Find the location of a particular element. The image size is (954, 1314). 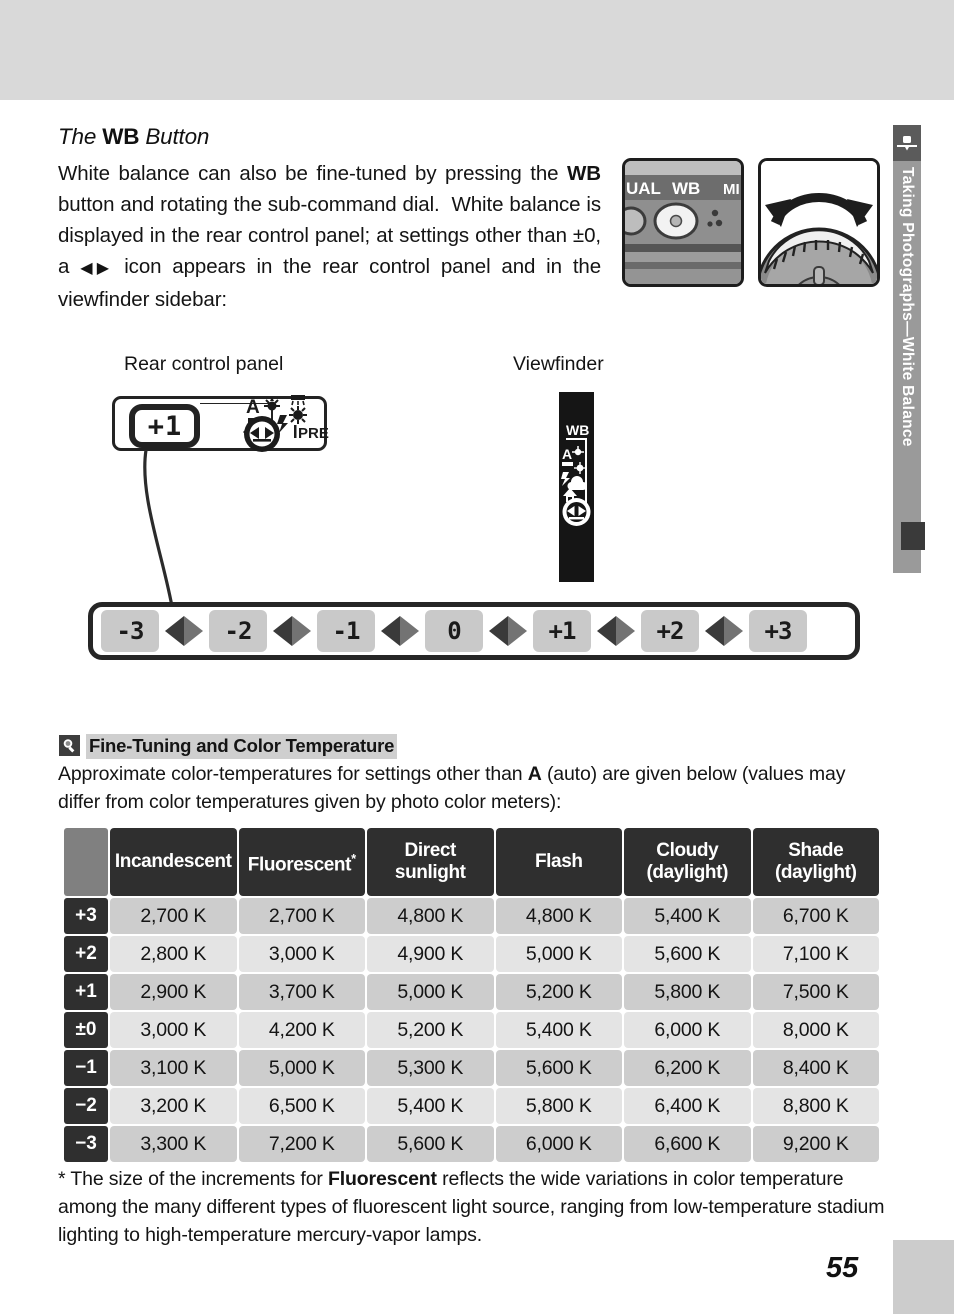

page-title-prefix: The is located at coordinates (80, 136).